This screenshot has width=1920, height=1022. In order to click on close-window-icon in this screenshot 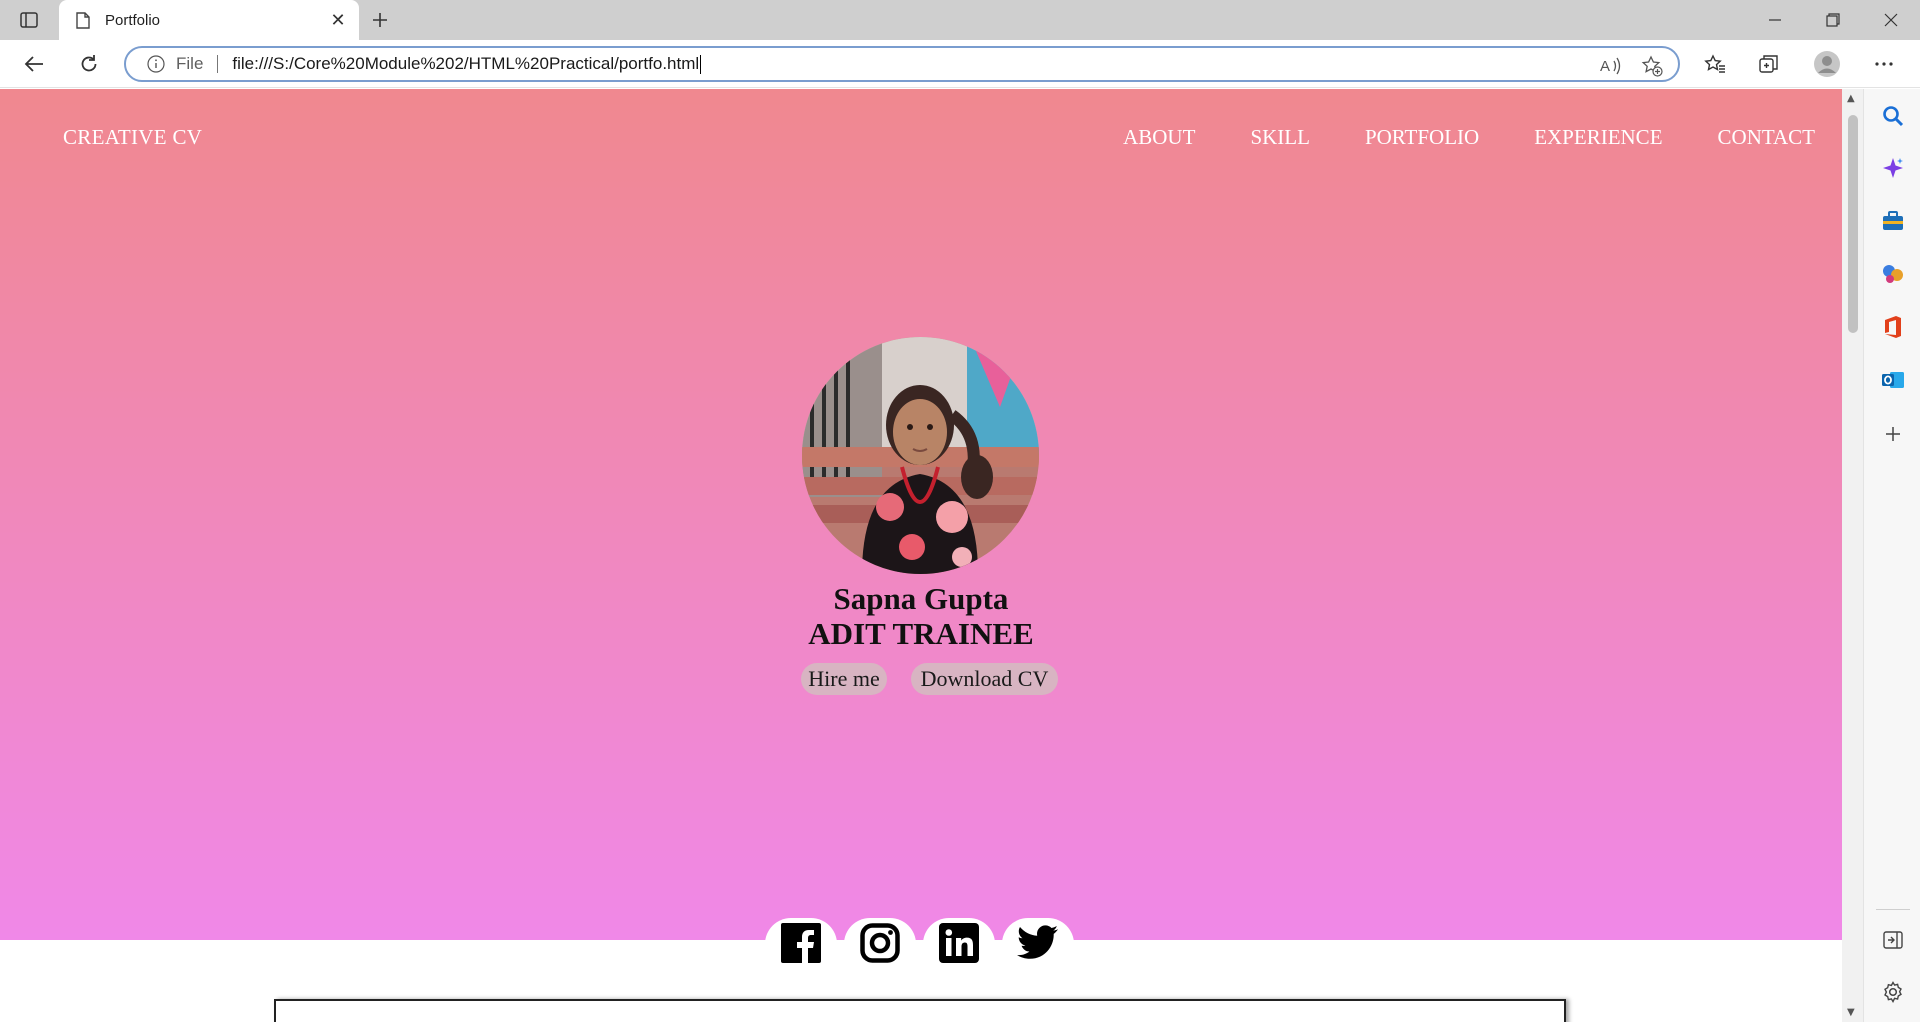, I will do `click(1891, 20)`.